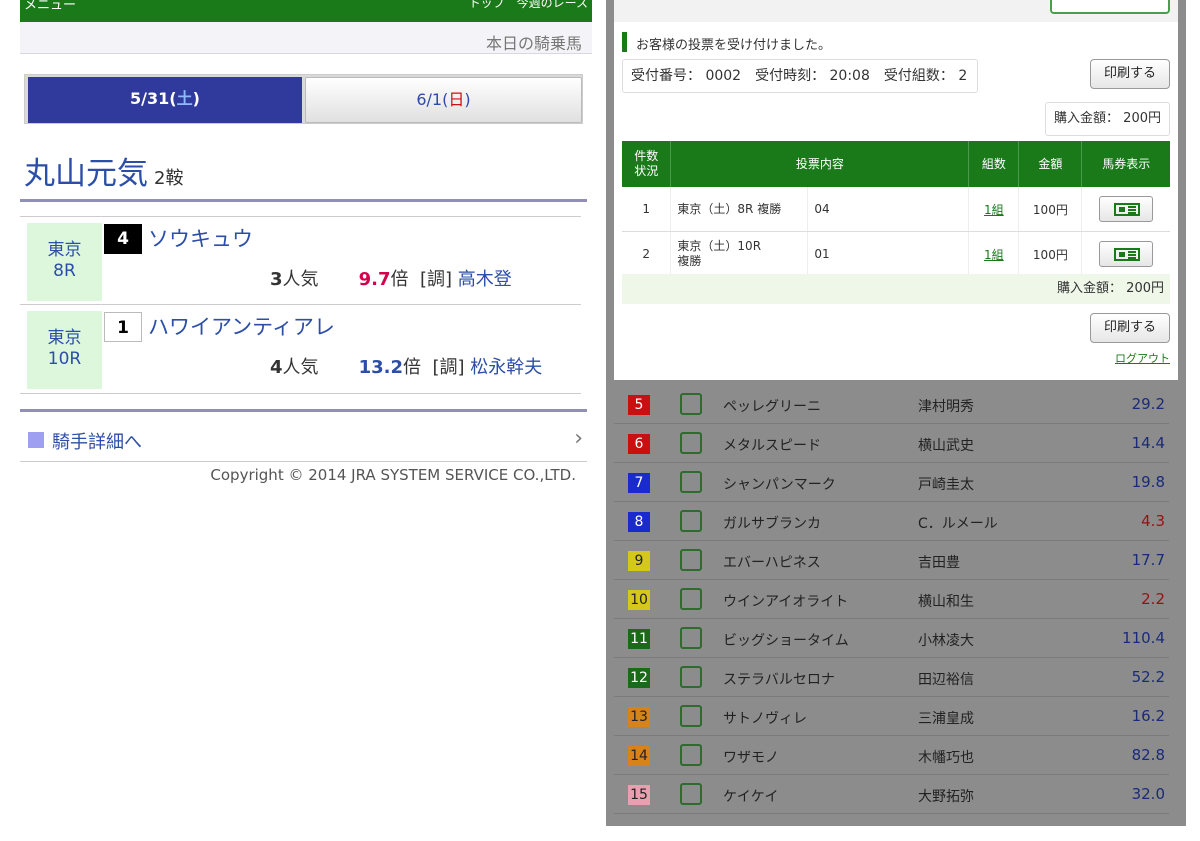  What do you see at coordinates (639, 795) in the screenshot?
I see `post-number-badge: 15` at bounding box center [639, 795].